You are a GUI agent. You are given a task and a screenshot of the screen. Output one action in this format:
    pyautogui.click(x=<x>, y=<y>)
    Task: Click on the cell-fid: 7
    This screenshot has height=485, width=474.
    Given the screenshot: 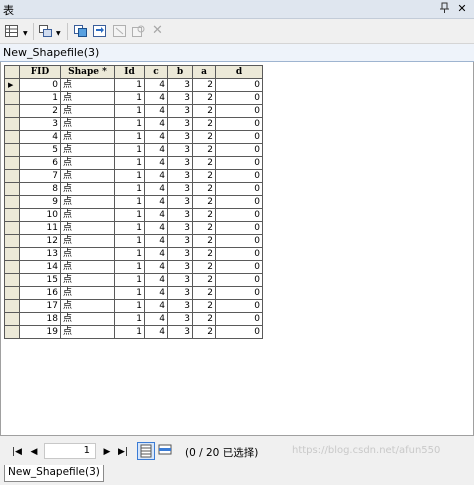 What is the action you would take?
    pyautogui.click(x=40, y=176)
    